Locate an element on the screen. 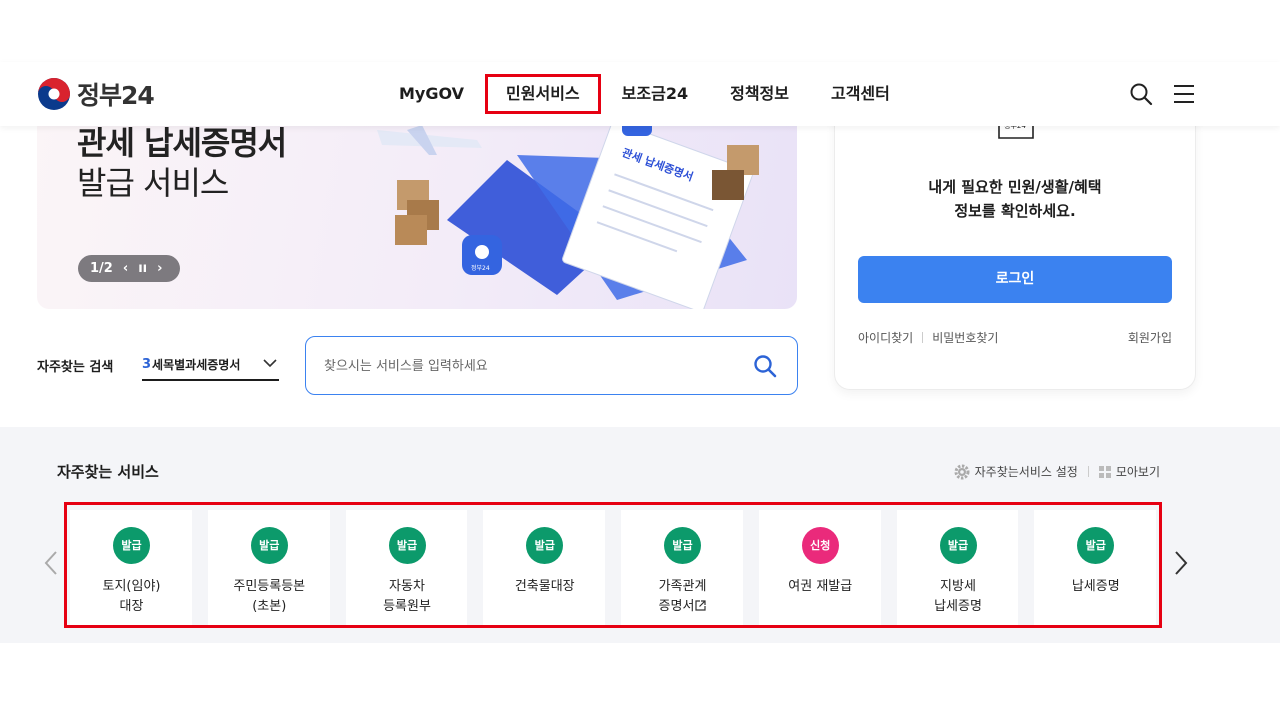 Image resolution: width=1280 pixels, height=720 pixels. join-link: 회원가입 is located at coordinates (1150, 337).